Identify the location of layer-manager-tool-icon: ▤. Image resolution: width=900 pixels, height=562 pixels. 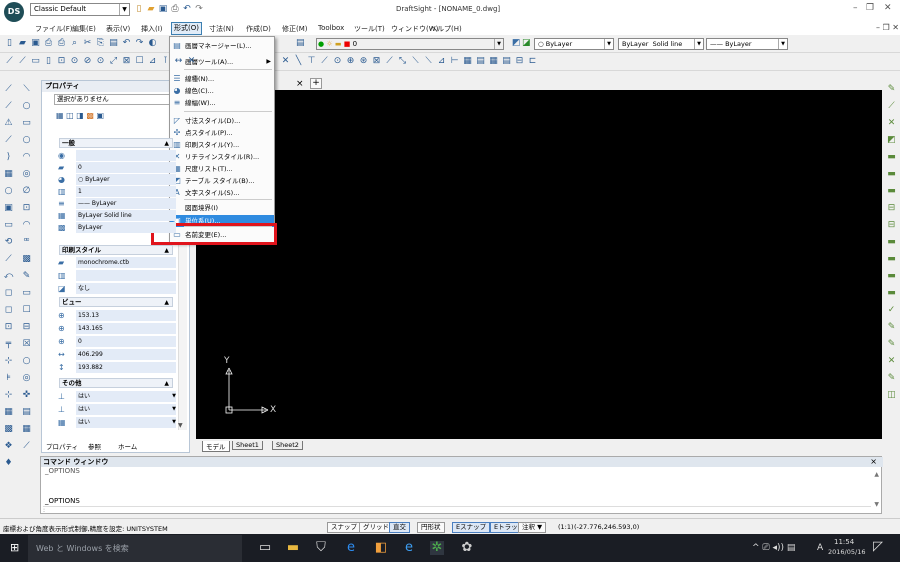
(301, 43).